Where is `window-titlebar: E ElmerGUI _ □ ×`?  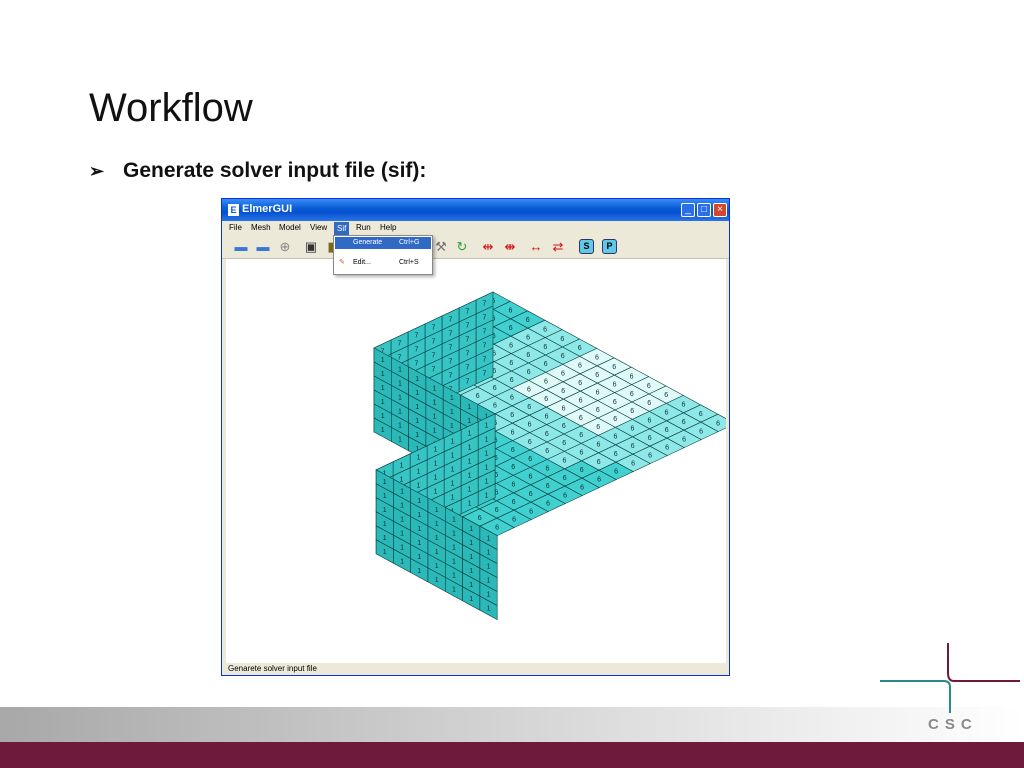
window-titlebar: E ElmerGUI _ □ × is located at coordinates (475, 210).